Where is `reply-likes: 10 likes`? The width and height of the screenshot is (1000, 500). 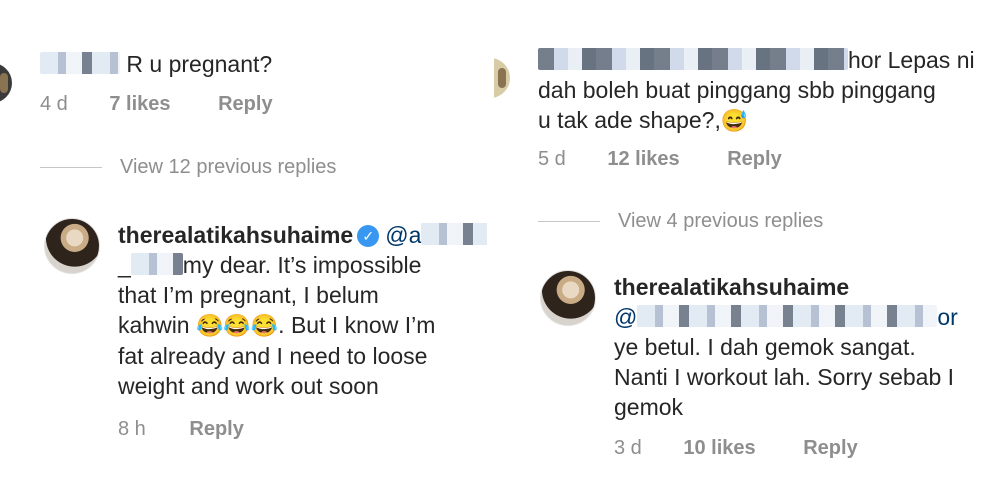 reply-likes: 10 likes is located at coordinates (719, 448).